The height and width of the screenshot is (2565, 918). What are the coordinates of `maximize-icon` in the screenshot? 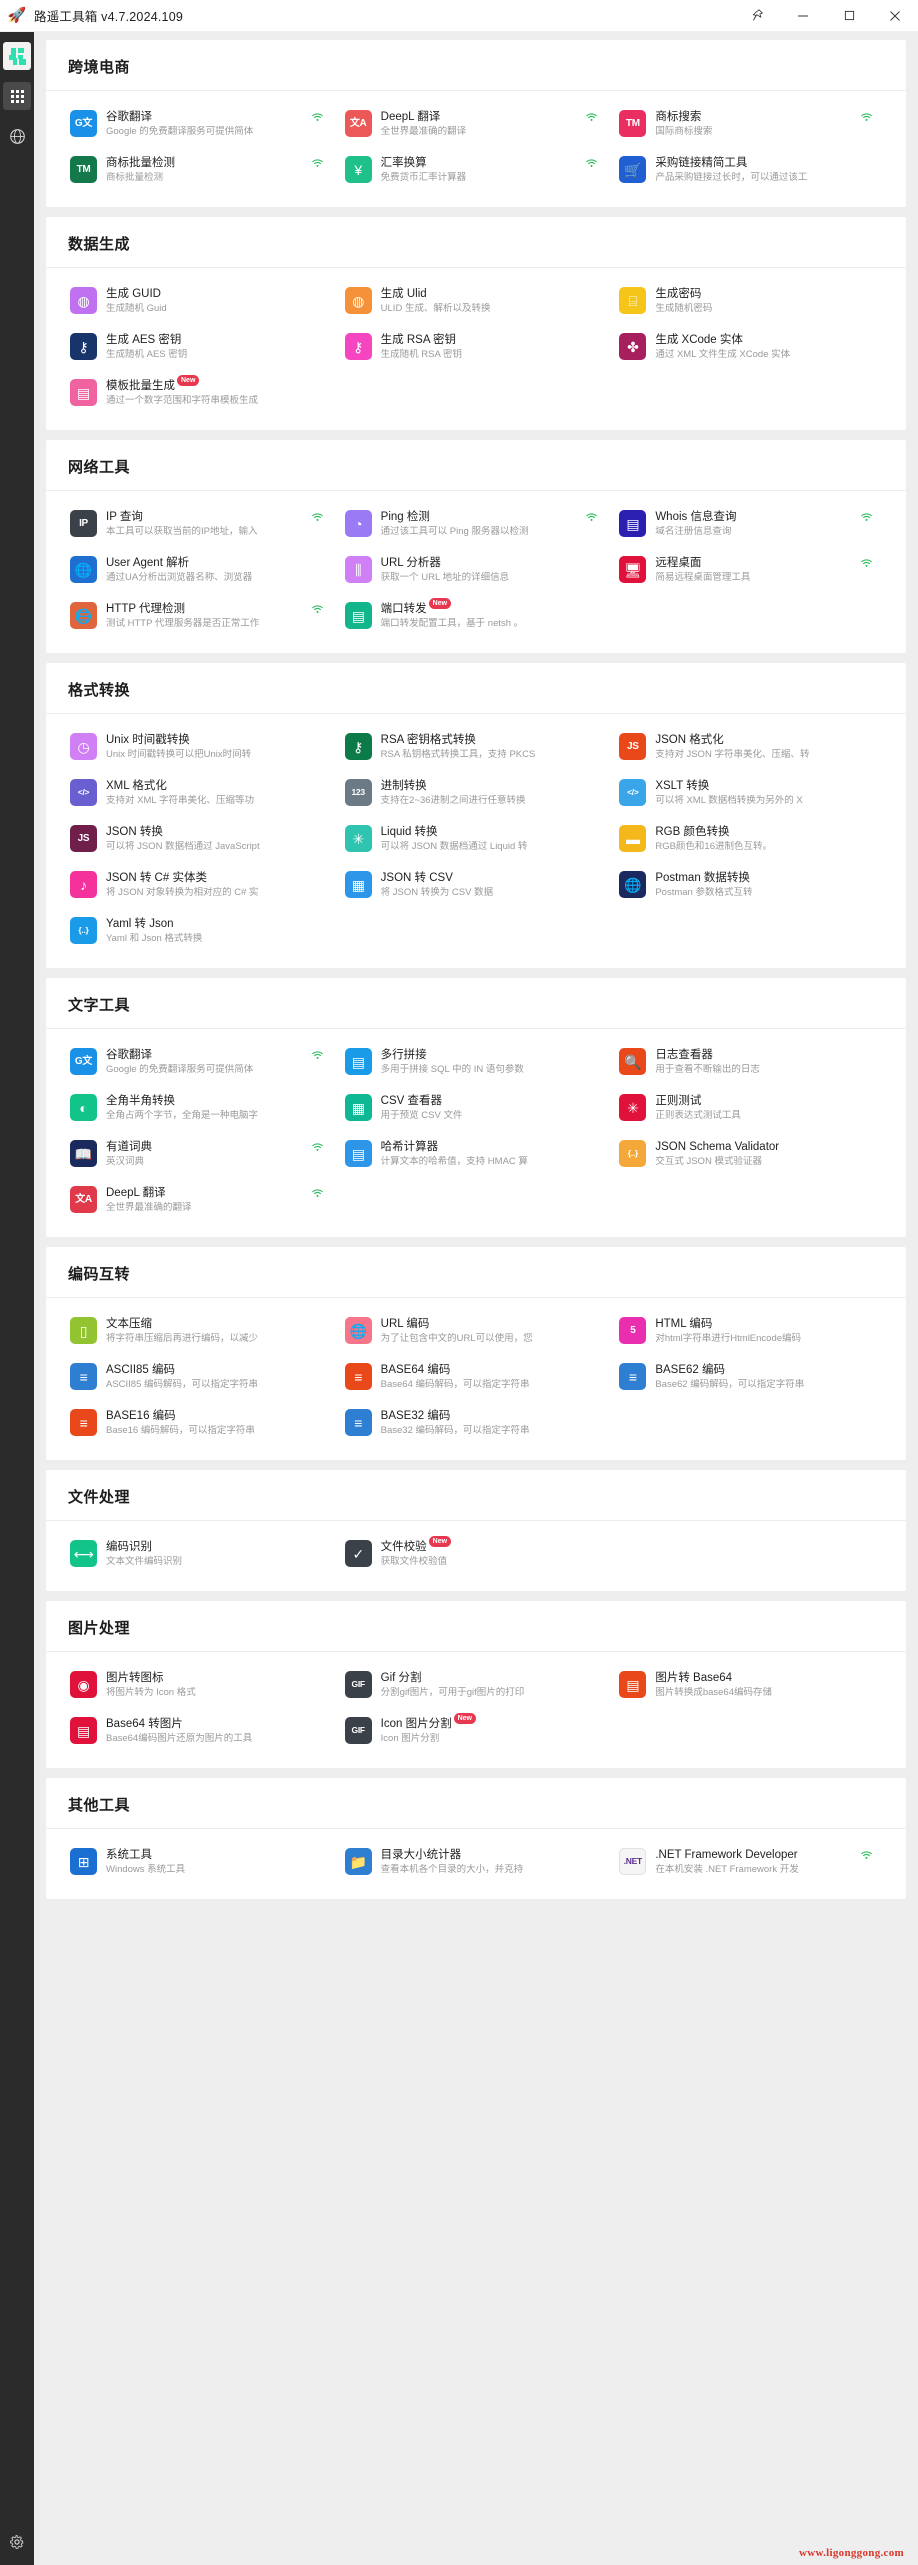 It's located at (849, 16).